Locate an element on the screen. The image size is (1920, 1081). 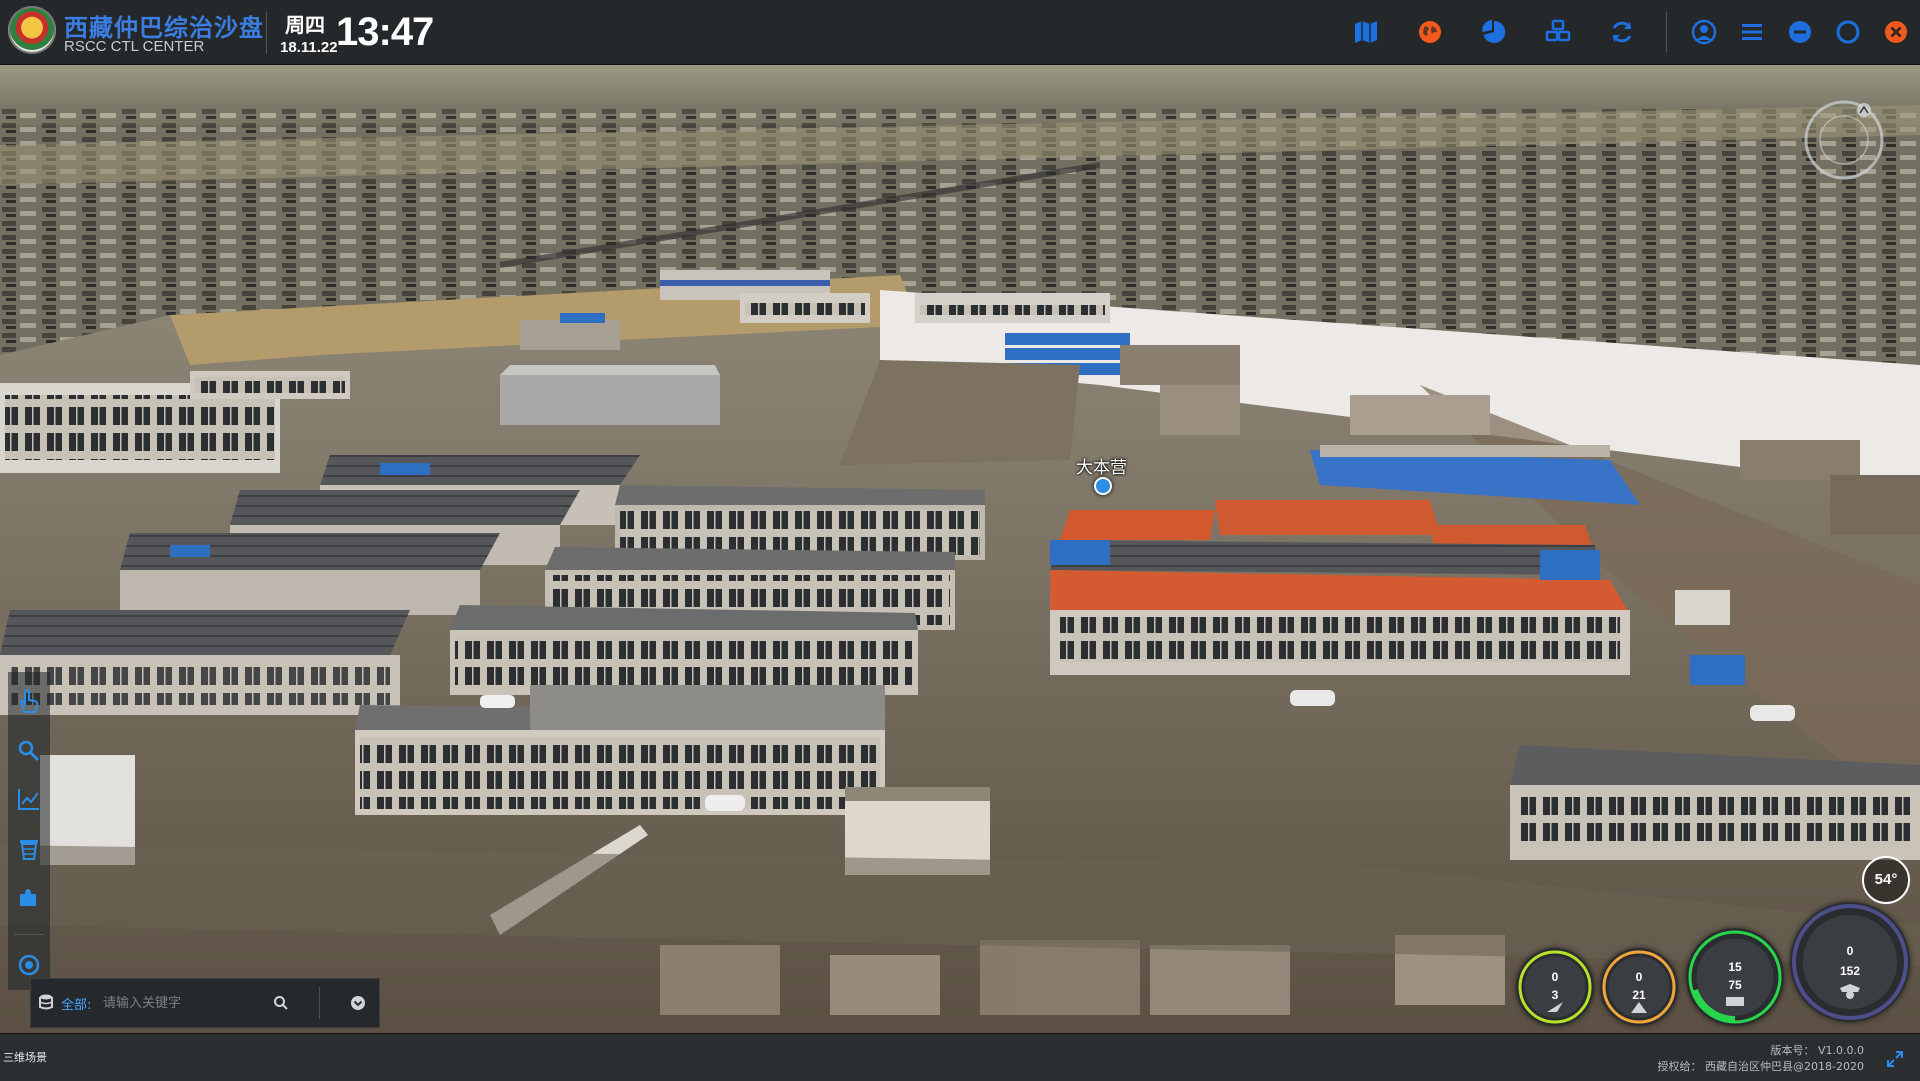
search-bar: 全部: is located at coordinates (205, 1003).